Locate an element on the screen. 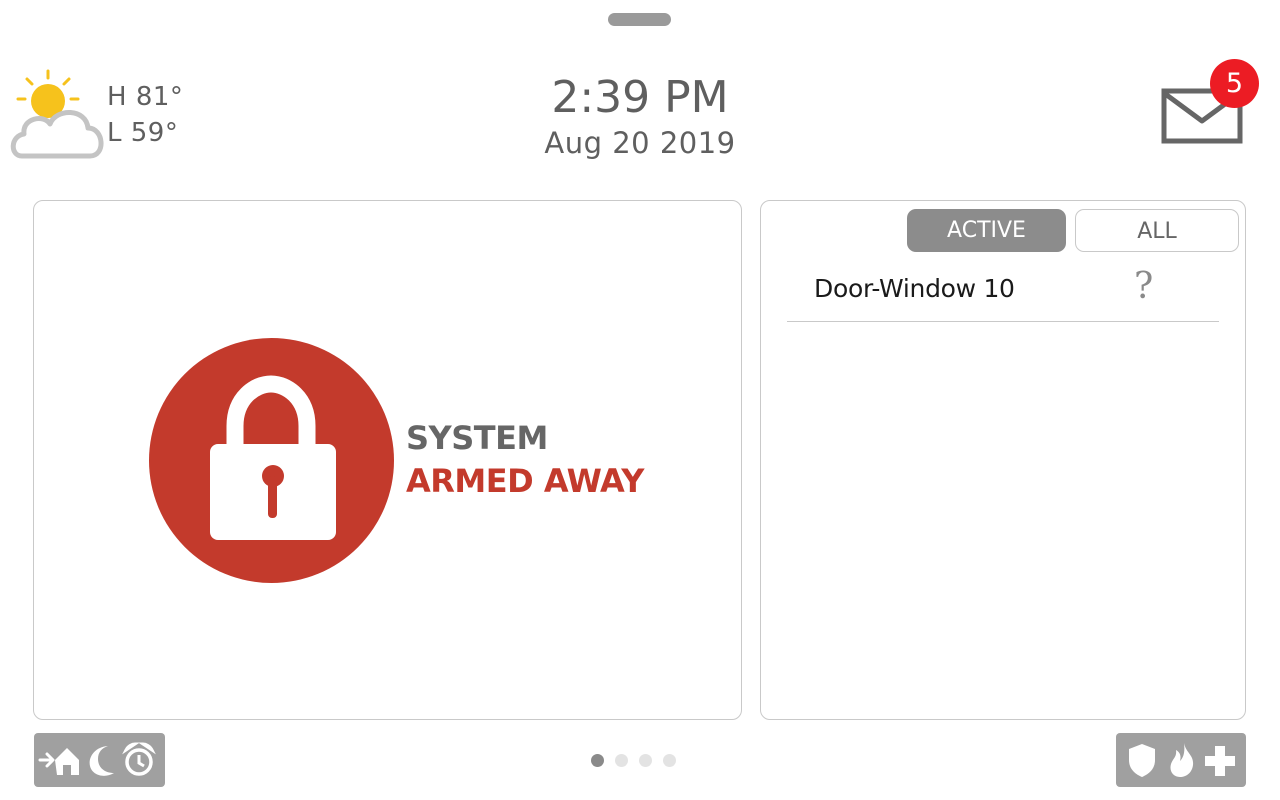 The width and height of the screenshot is (1280, 800). current-date: Aug 20 2019 is located at coordinates (640, 143).